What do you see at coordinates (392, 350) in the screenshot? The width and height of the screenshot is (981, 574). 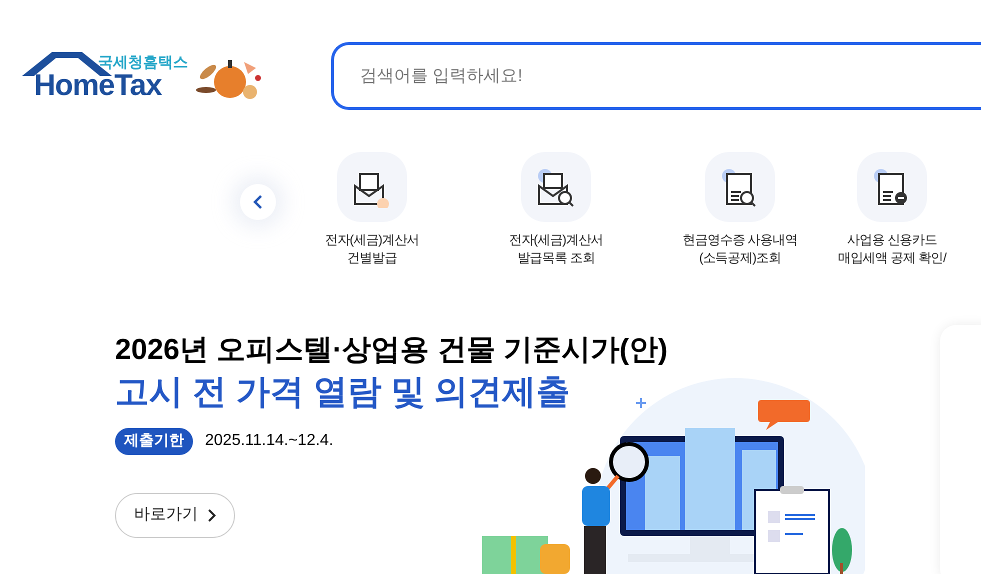 I see `banner-title: 2026년 오피스텔·상업용 건물 기준시가(안)` at bounding box center [392, 350].